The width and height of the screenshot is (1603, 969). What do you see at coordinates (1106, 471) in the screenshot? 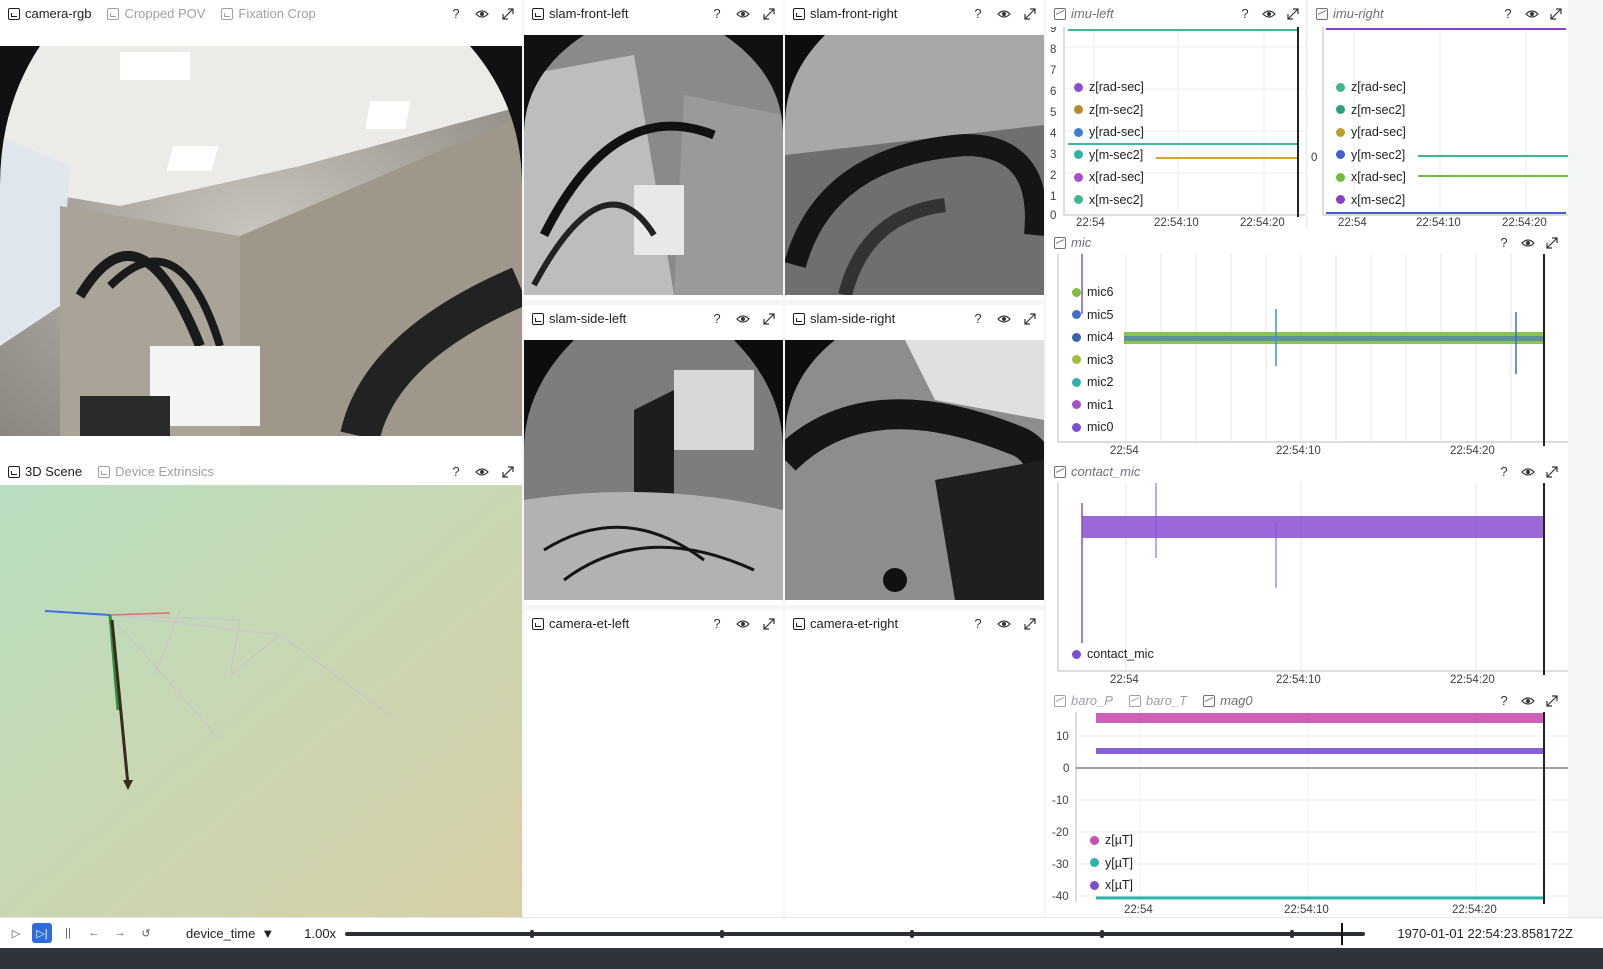
I see `panel-title: contact_mic` at bounding box center [1106, 471].